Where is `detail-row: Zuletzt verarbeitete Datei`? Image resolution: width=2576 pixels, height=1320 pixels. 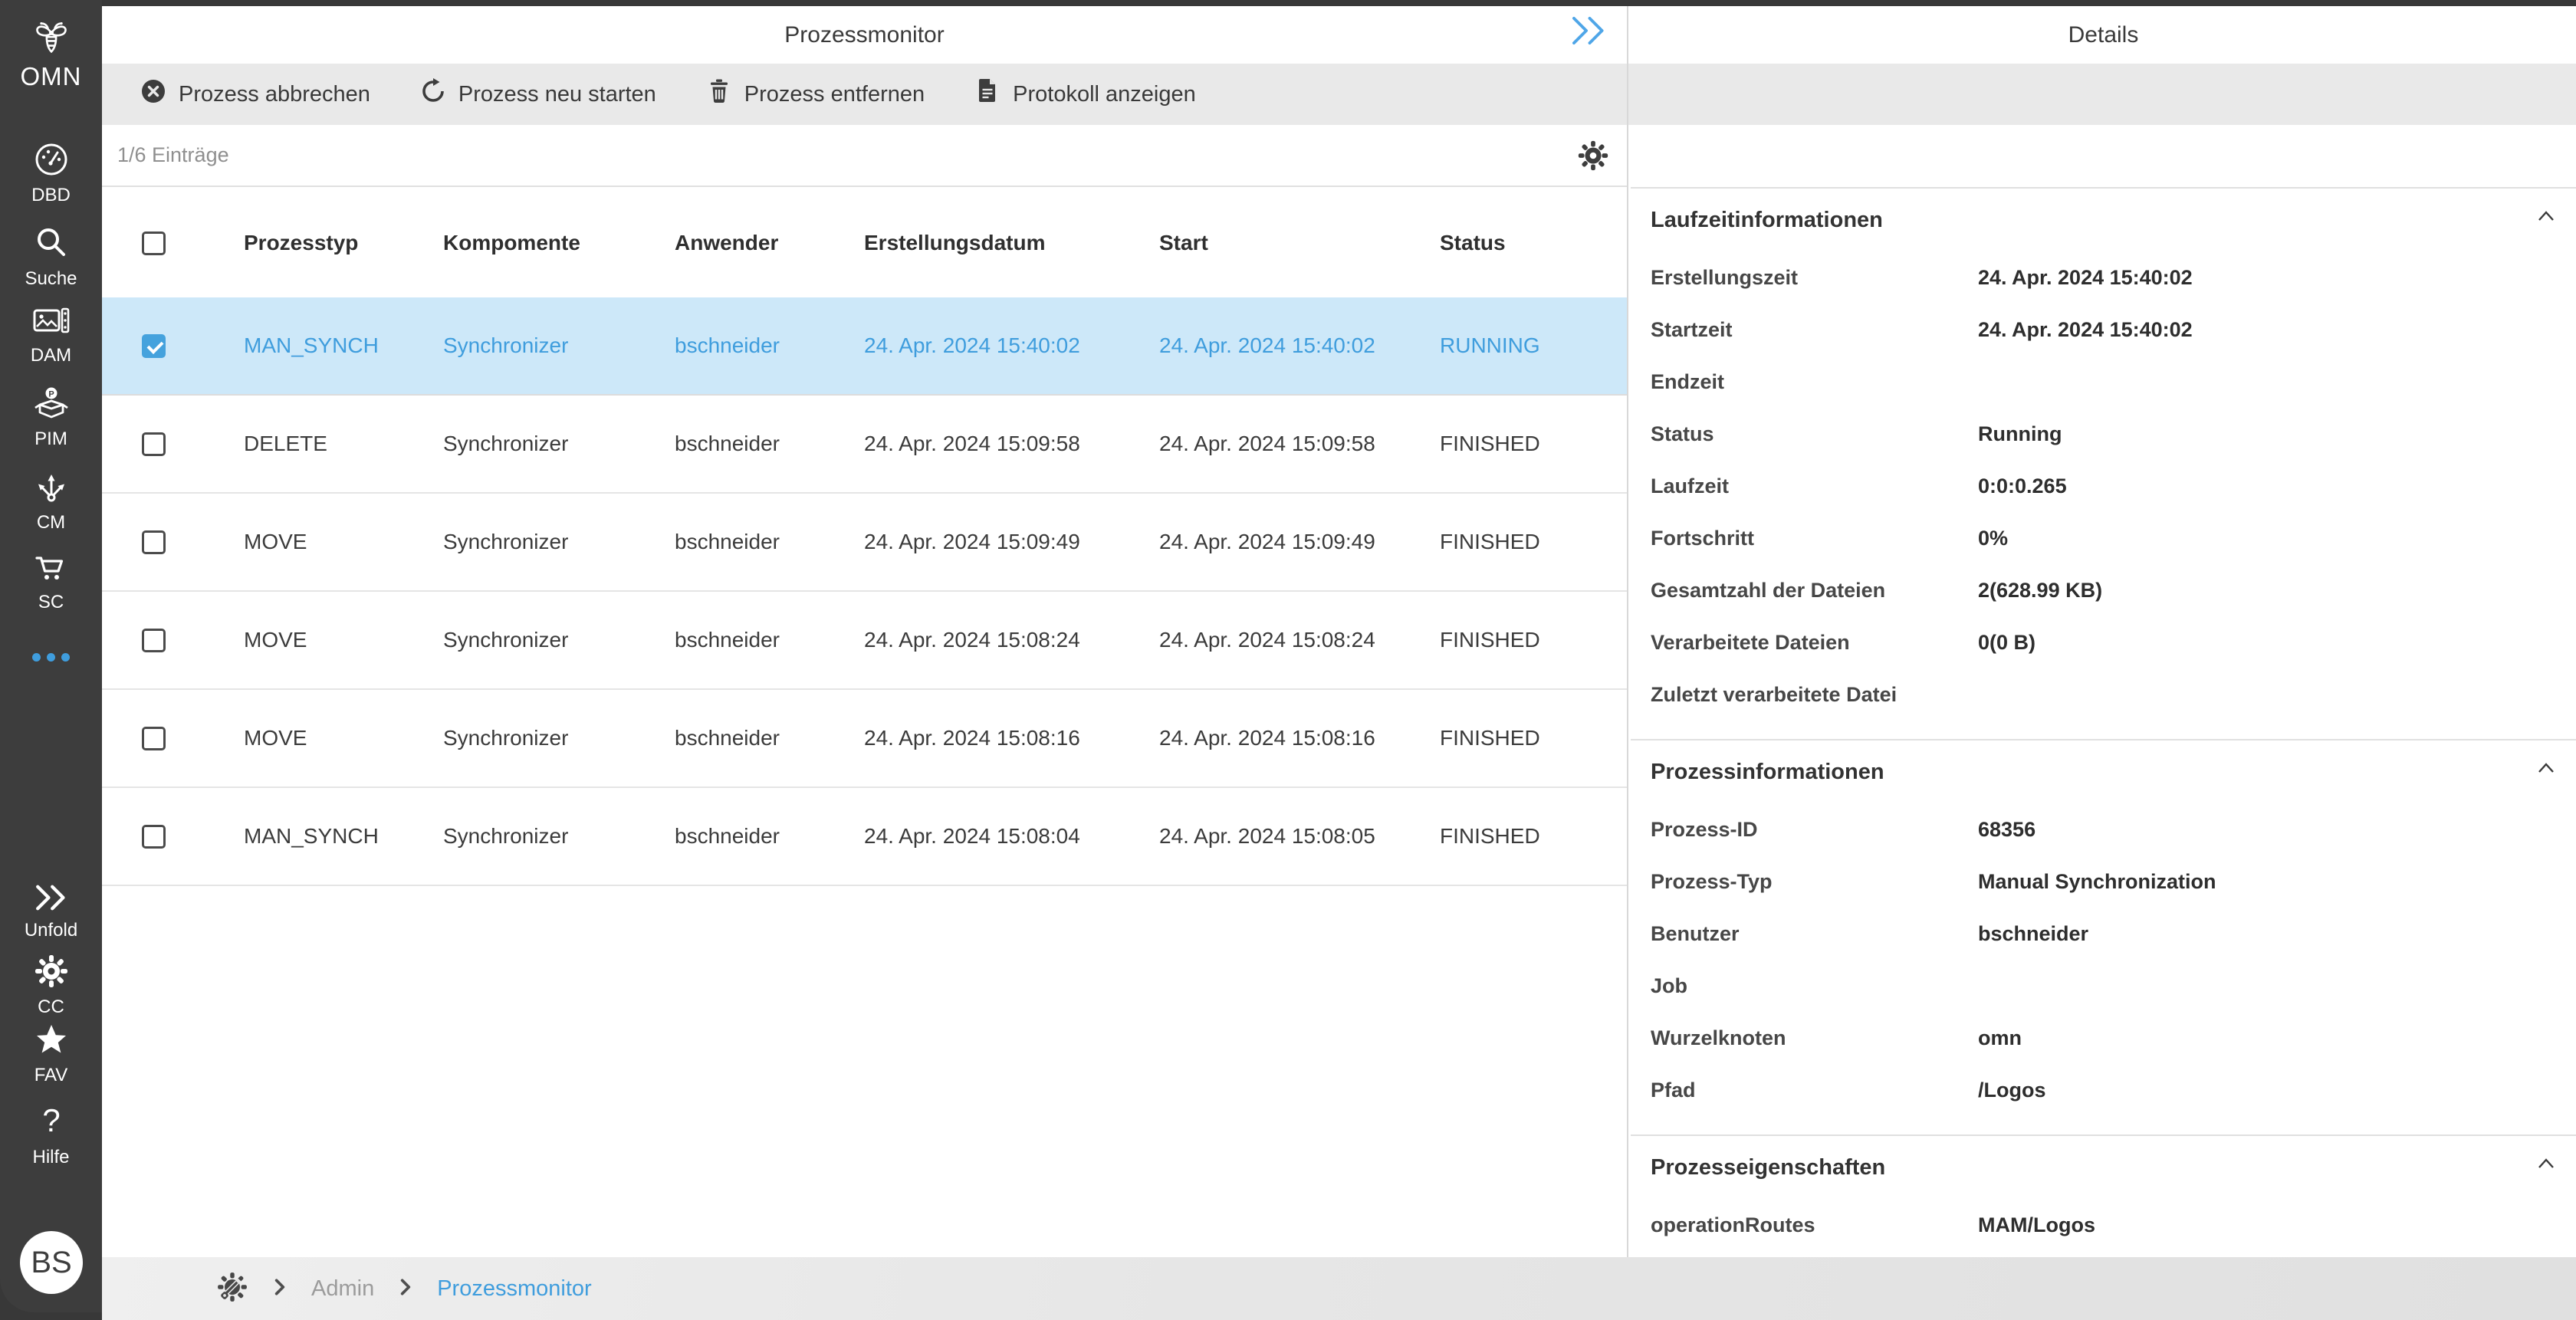
detail-row: Zuletzt verarbeitete Datei is located at coordinates (2103, 694).